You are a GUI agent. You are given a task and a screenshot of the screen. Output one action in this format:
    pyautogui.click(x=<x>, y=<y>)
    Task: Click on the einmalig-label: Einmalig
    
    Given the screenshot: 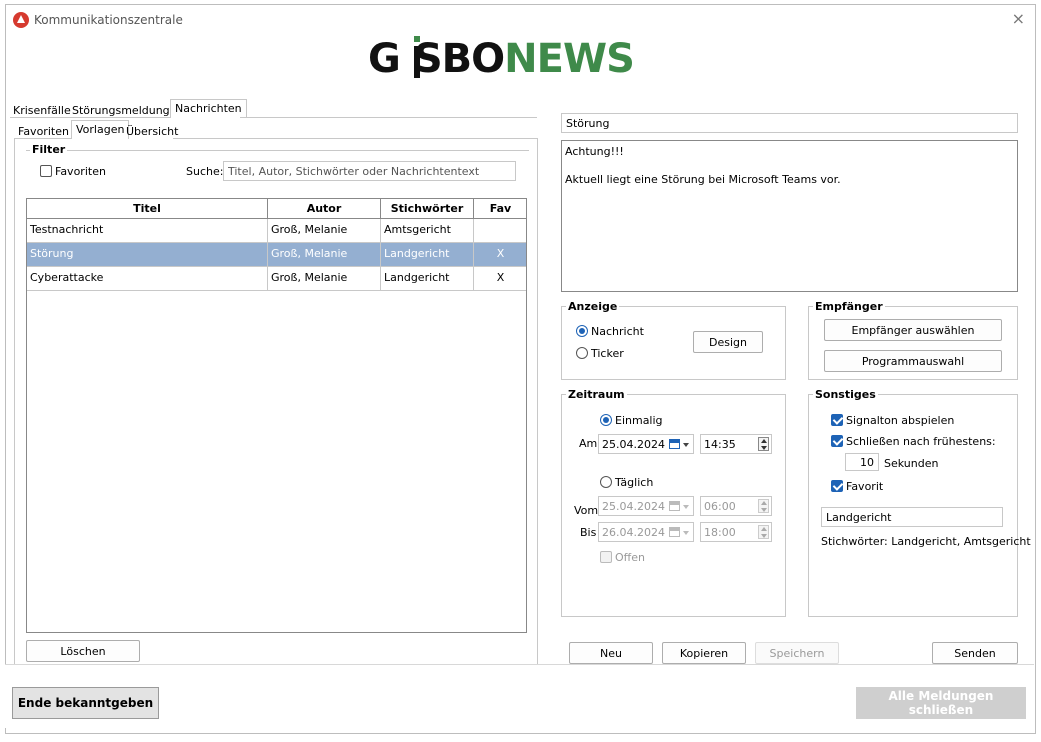 What is the action you would take?
    pyautogui.click(x=639, y=420)
    